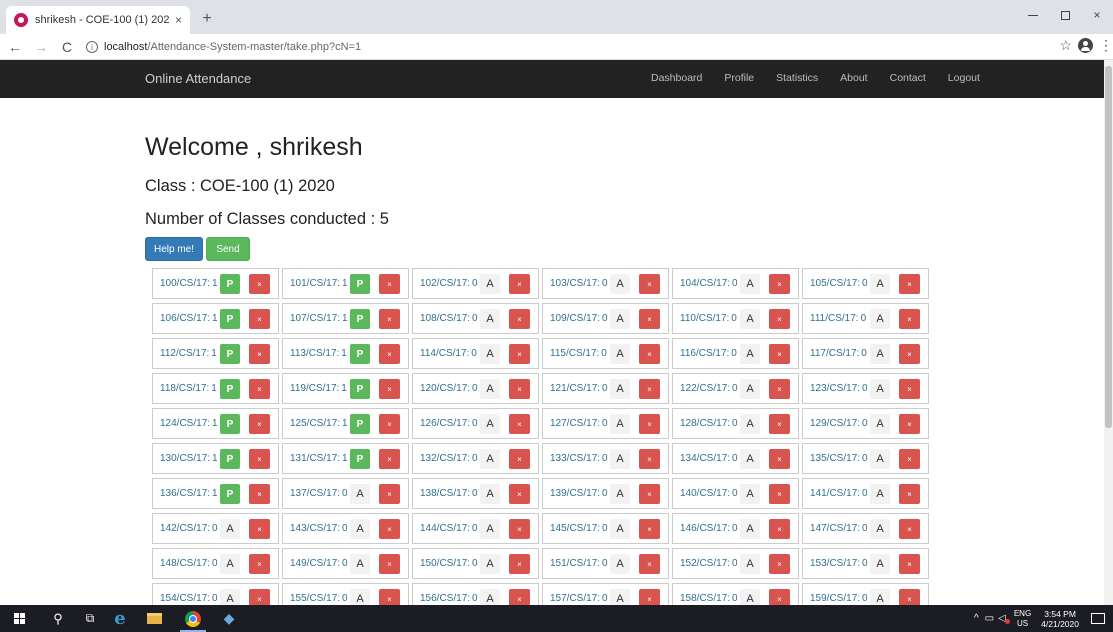 This screenshot has height=632, width=1113. Describe the element at coordinates (1108, 247) in the screenshot. I see `scrollbar-thumb` at that location.